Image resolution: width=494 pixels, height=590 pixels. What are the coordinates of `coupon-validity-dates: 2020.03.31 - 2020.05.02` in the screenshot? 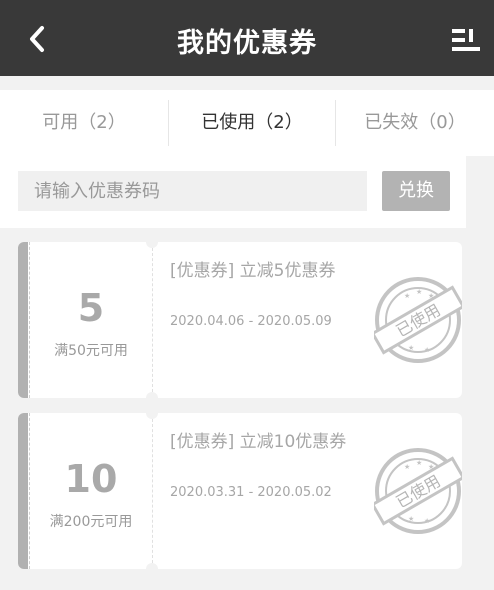 It's located at (251, 492).